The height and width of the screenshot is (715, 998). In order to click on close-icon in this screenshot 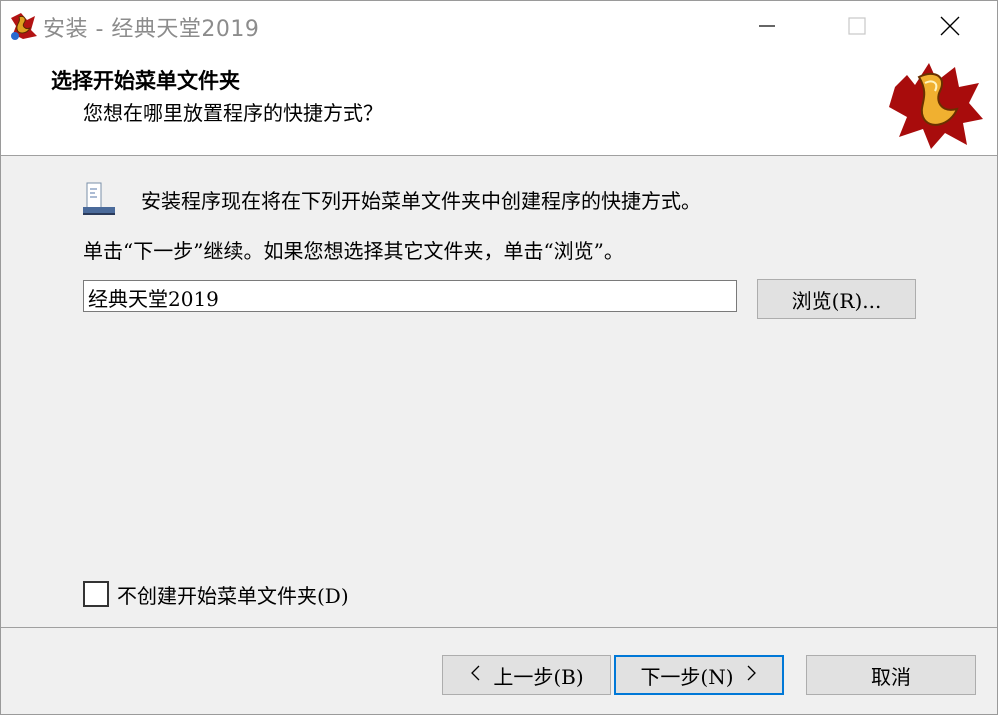, I will do `click(950, 26)`.